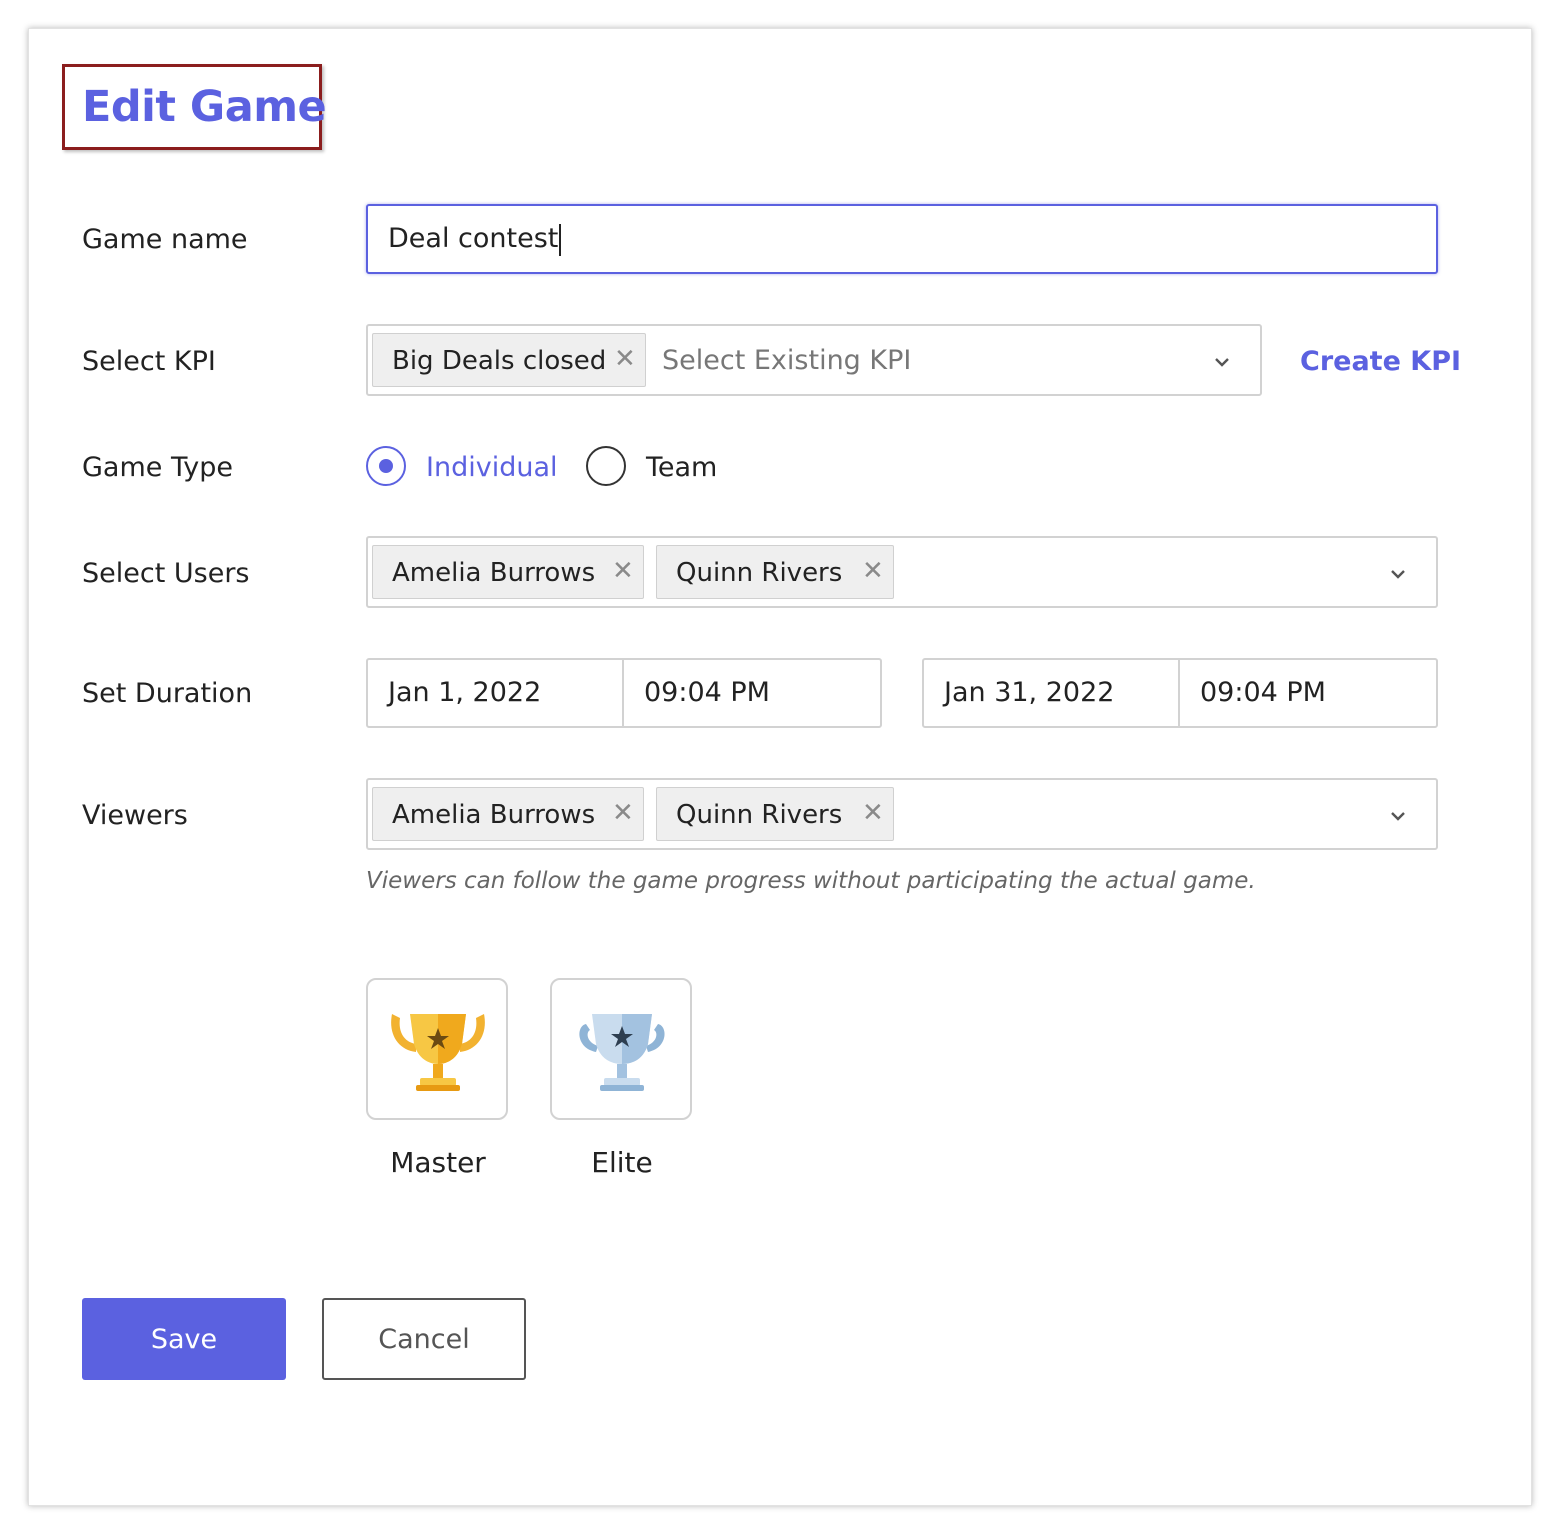  I want to click on user-chip-label: Amelia Burrows, so click(494, 573).